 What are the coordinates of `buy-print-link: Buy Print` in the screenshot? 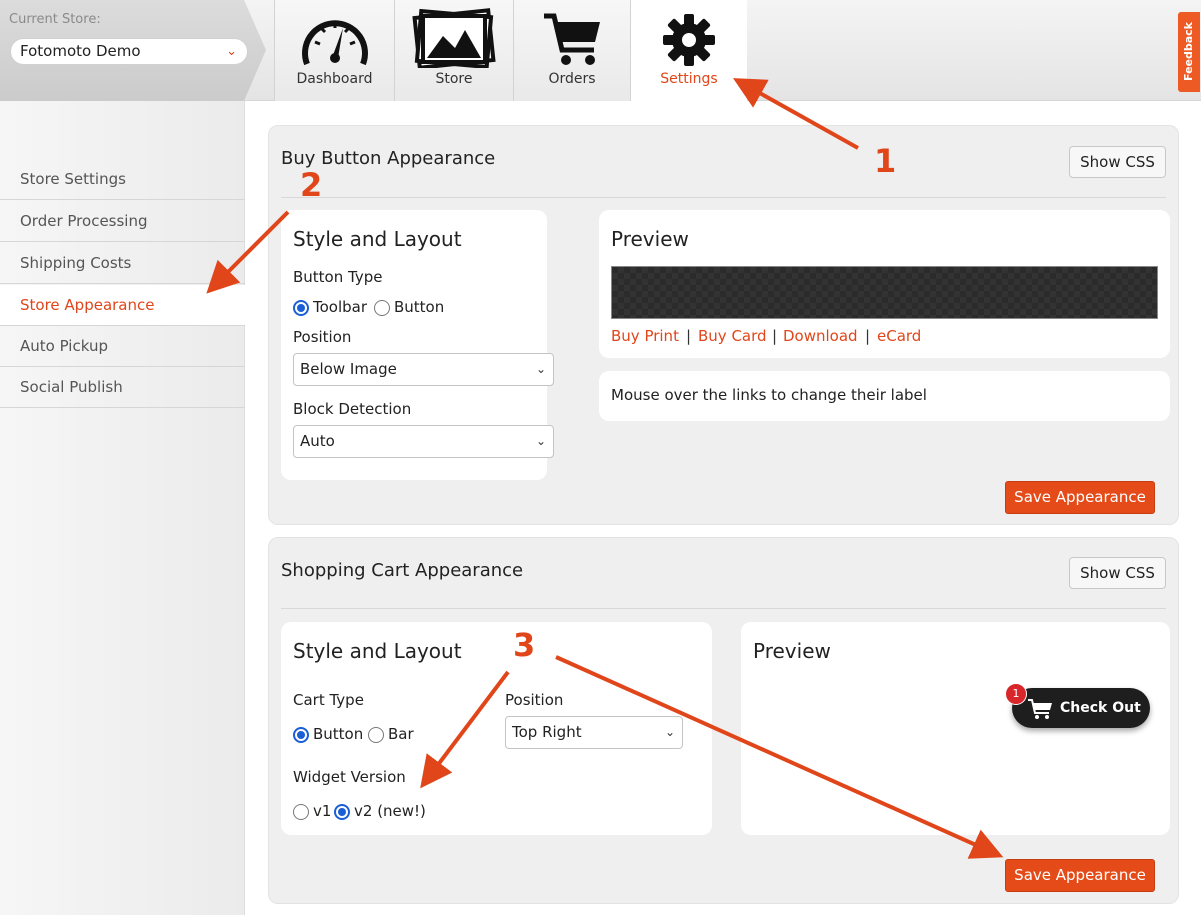 It's located at (645, 336).